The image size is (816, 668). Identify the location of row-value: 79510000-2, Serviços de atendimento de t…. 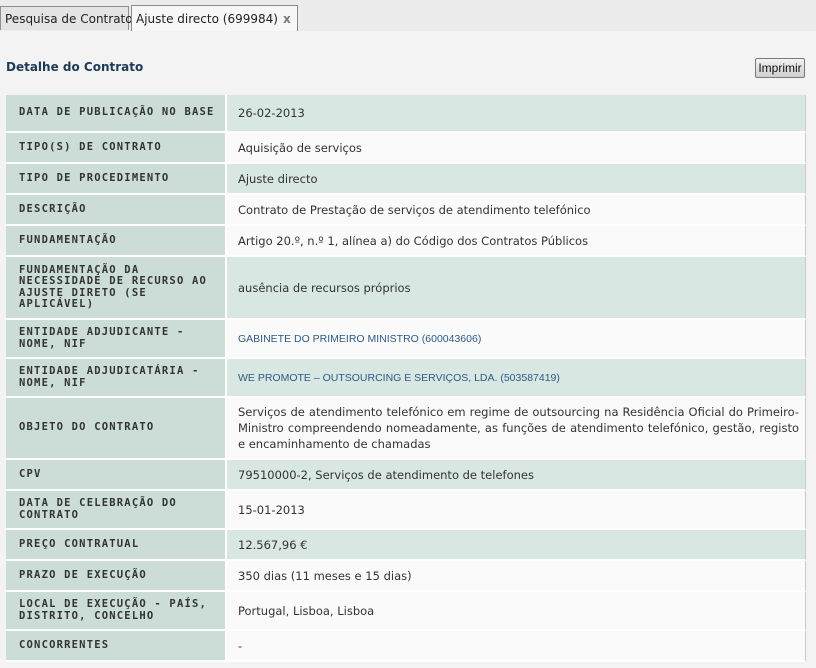
(516, 475).